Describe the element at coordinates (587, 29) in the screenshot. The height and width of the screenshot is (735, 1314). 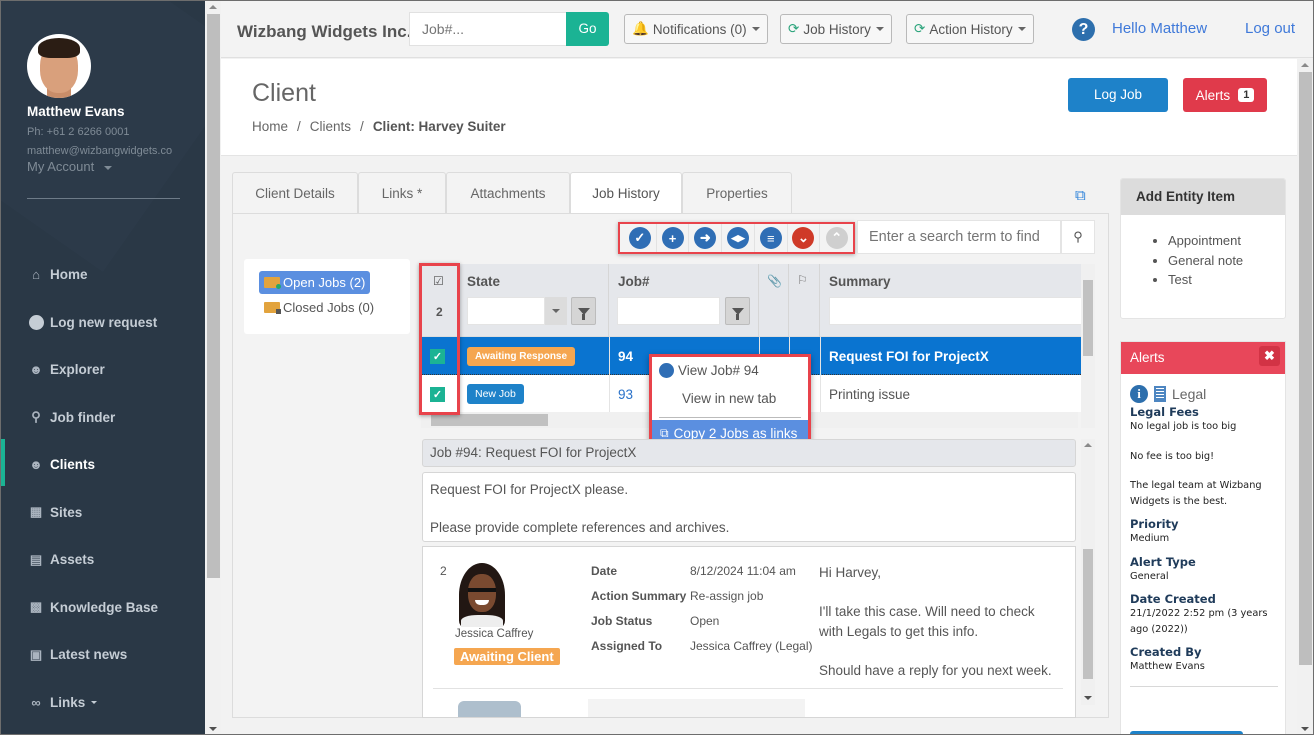
I see `go-button: Go` at that location.